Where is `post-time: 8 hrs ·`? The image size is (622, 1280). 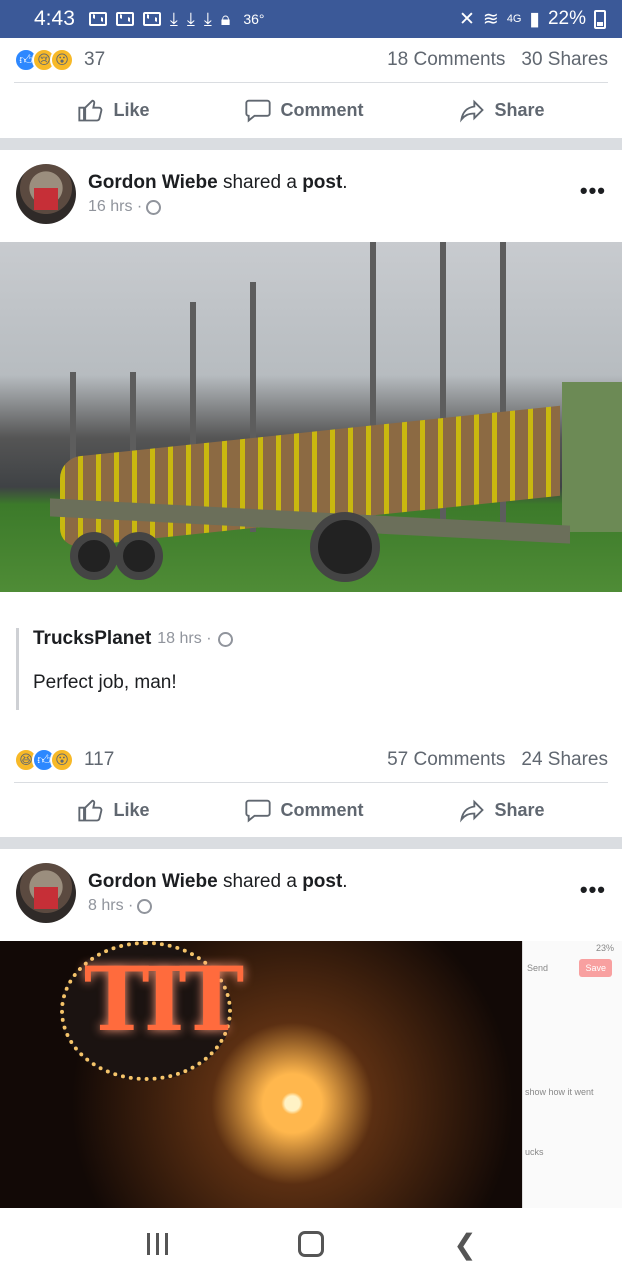 post-time: 8 hrs · is located at coordinates (110, 906).